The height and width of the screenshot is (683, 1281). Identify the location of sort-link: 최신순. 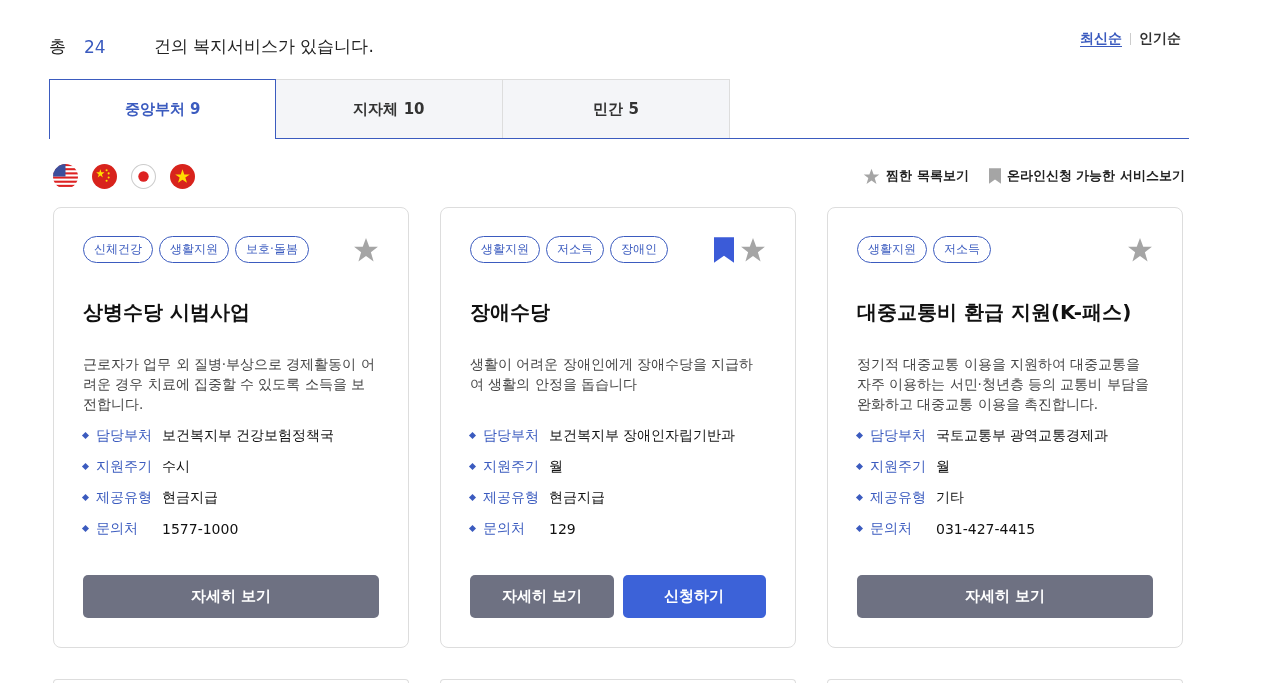
(1101, 39).